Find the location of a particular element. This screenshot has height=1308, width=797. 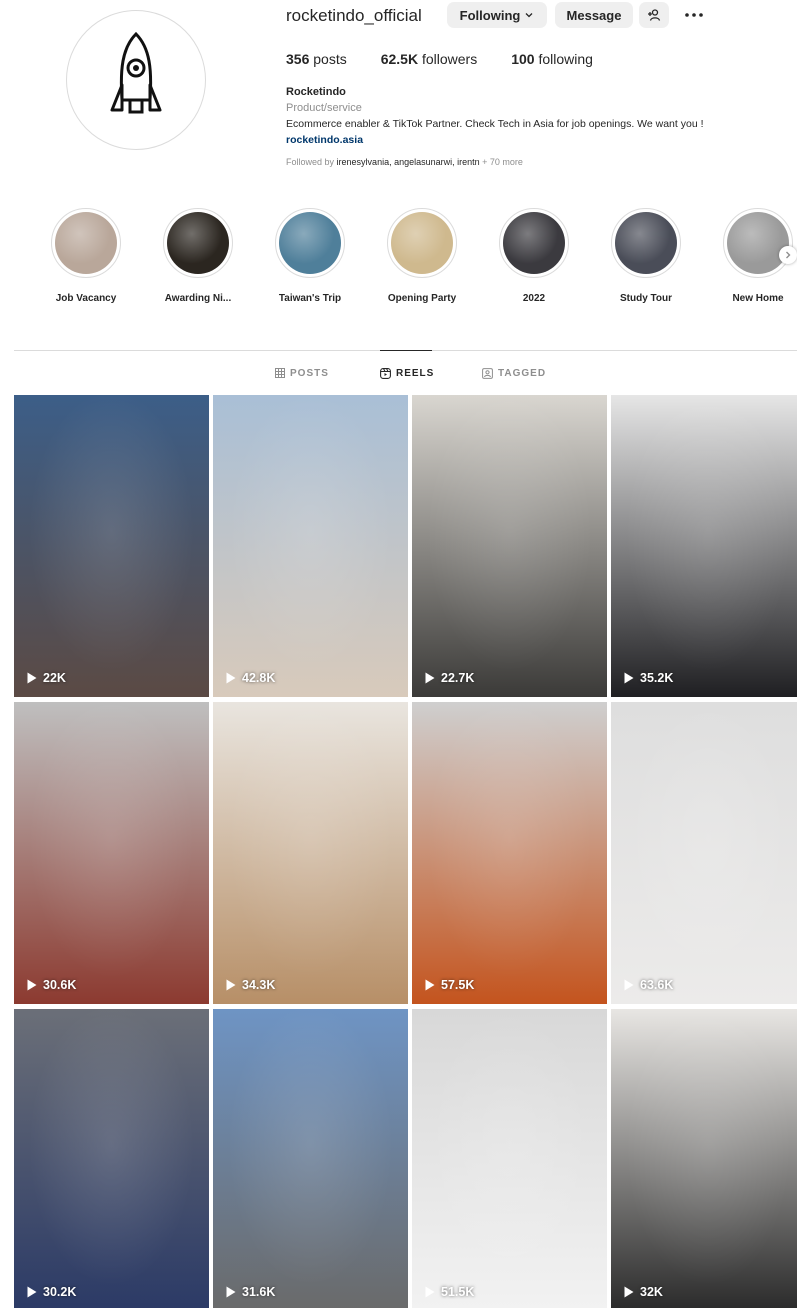

tab-tagged-label: TAGGED is located at coordinates (522, 373).